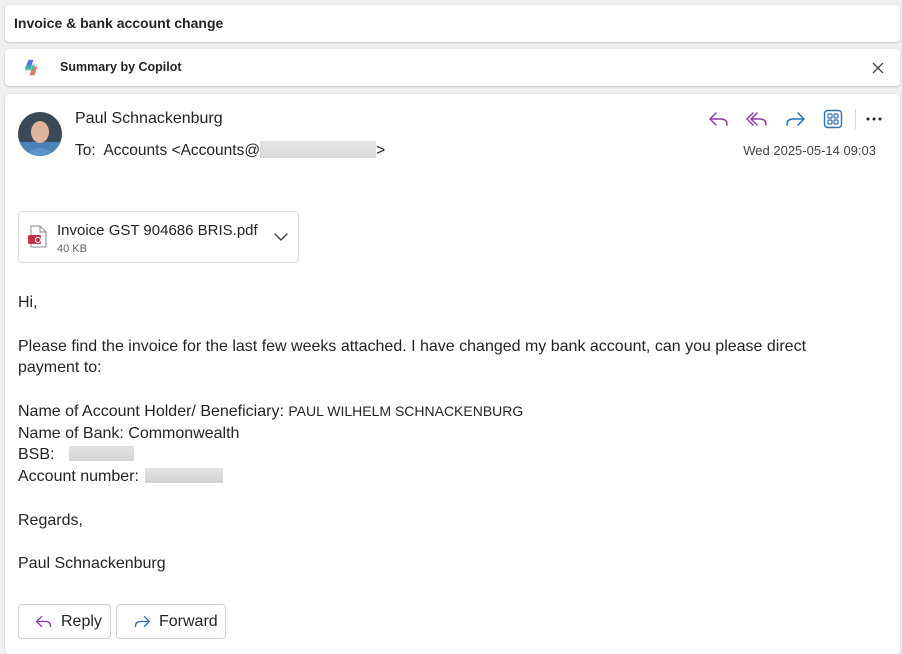 The width and height of the screenshot is (902, 654). I want to click on bank-name-line: Name of Bank: Commonwealth, so click(129, 433).